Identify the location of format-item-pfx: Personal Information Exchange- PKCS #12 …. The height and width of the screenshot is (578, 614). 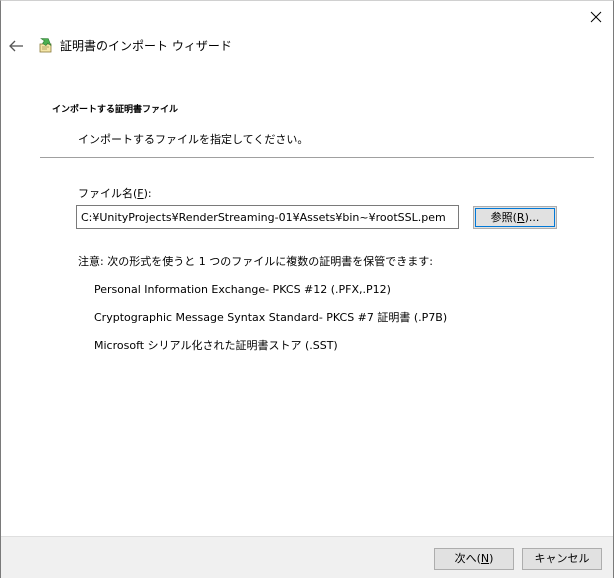
(242, 289).